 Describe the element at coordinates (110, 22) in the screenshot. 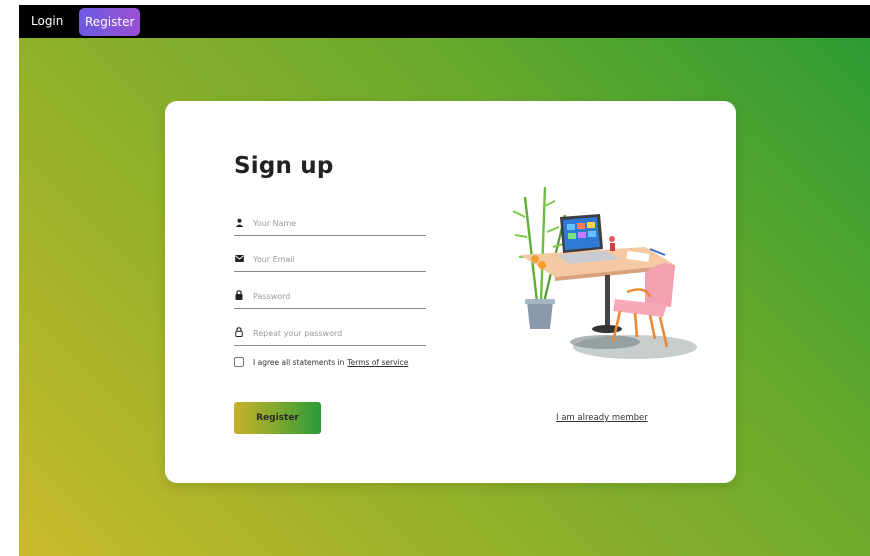

I see `nav-register-button: Register` at that location.